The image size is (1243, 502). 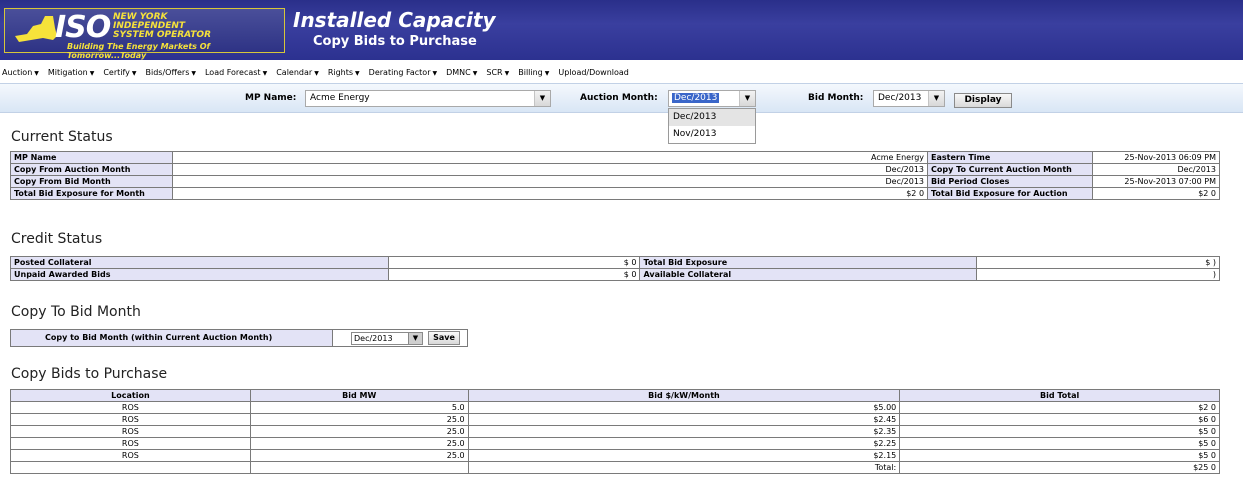 What do you see at coordinates (171, 72) in the screenshot?
I see `nav-bids-offers: Bids/Offers ▼` at bounding box center [171, 72].